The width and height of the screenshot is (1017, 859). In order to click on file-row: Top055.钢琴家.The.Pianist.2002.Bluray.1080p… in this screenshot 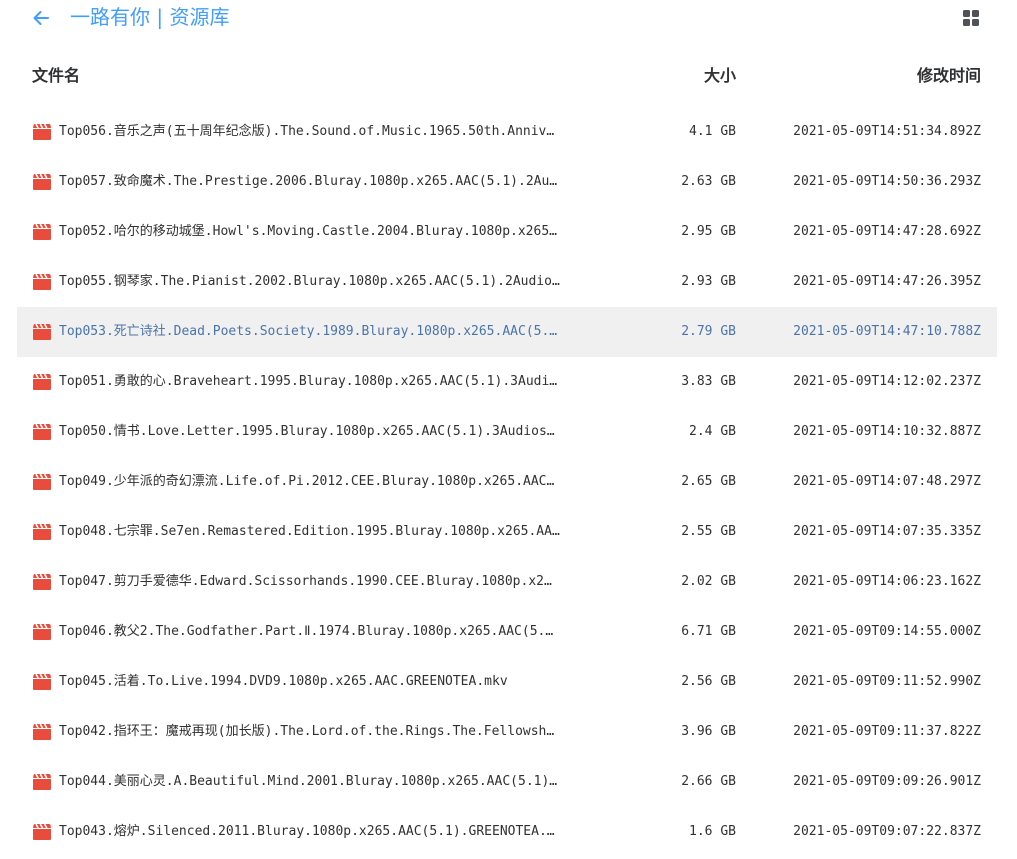, I will do `click(507, 282)`.